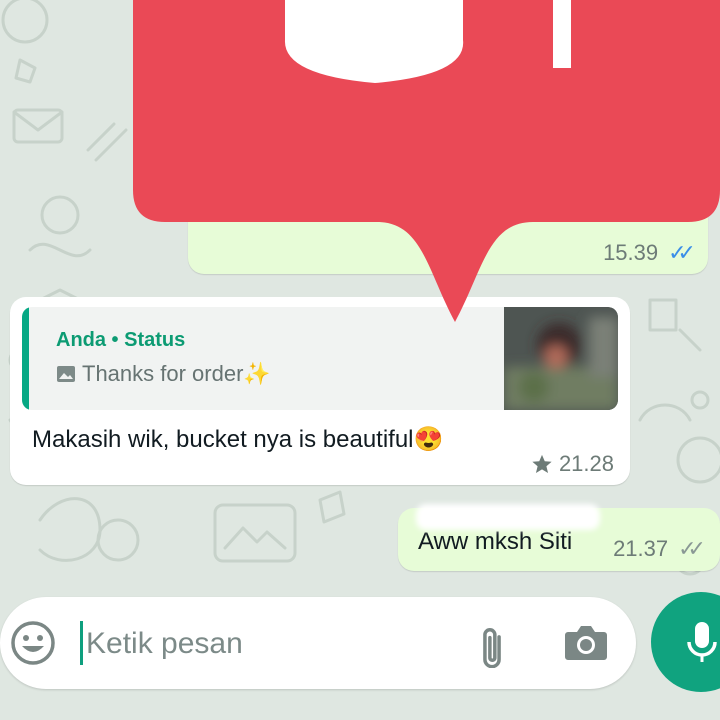 Image resolution: width=720 pixels, height=720 pixels. Describe the element at coordinates (176, 373) in the screenshot. I see `quoted-text: Thanks for order✨` at that location.